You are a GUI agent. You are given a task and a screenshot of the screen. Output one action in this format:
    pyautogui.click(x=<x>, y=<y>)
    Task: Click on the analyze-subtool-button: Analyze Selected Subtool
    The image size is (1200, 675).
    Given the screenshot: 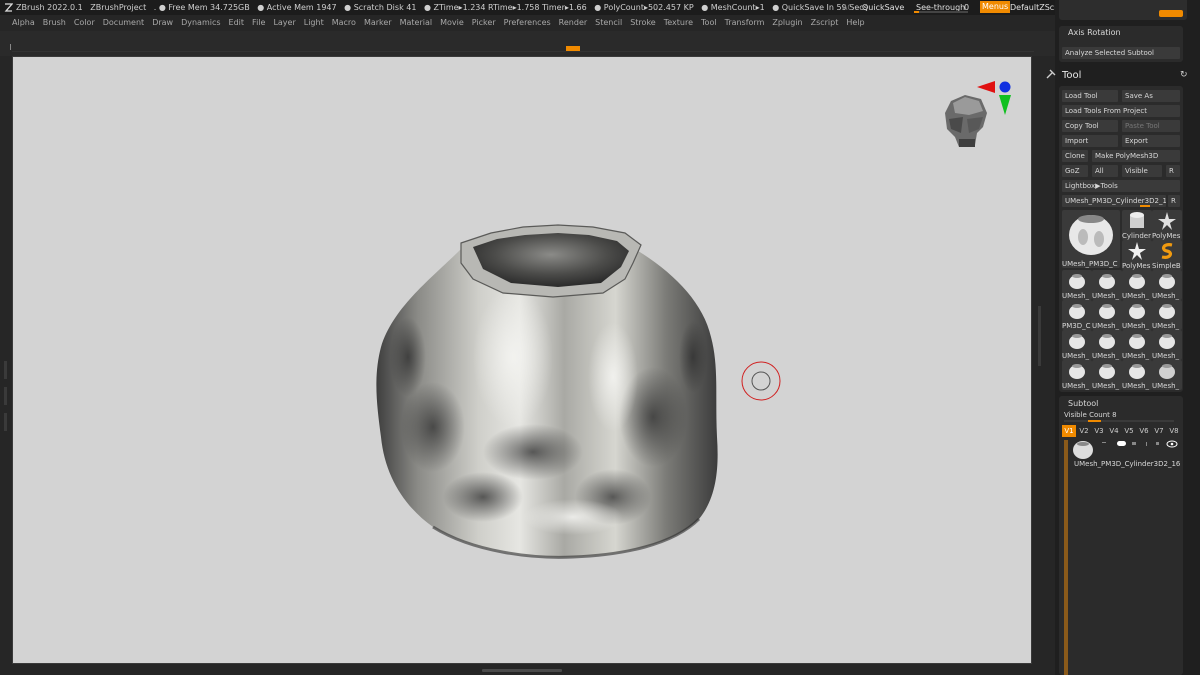 What is the action you would take?
    pyautogui.click(x=1121, y=53)
    